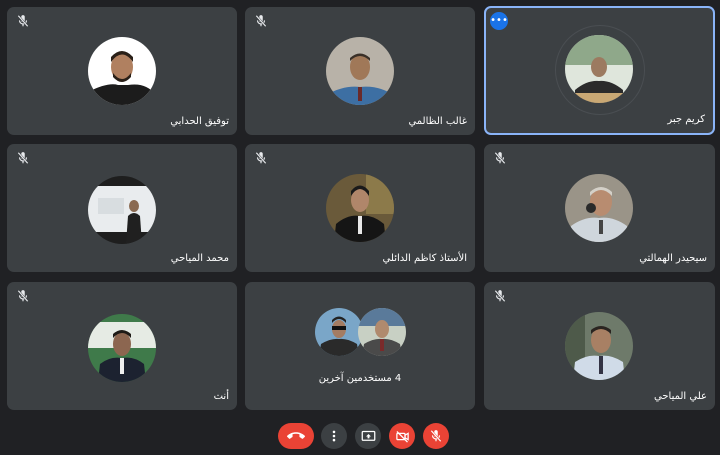 The width and height of the screenshot is (720, 455). What do you see at coordinates (686, 119) in the screenshot?
I see `participant-name: كريم جبر` at bounding box center [686, 119].